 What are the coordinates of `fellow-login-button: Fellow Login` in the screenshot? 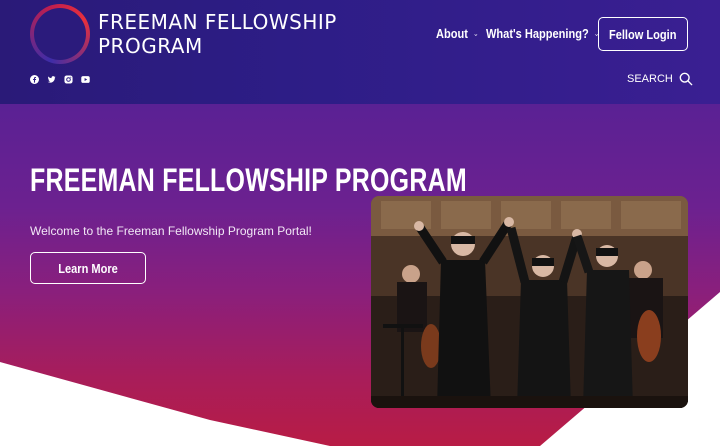 It's located at (643, 34).